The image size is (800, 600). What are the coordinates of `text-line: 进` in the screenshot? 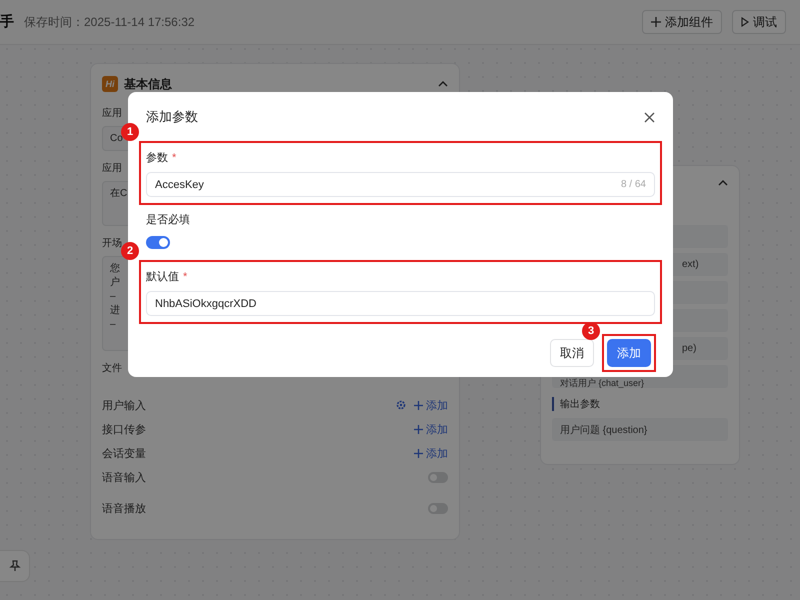 It's located at (115, 310).